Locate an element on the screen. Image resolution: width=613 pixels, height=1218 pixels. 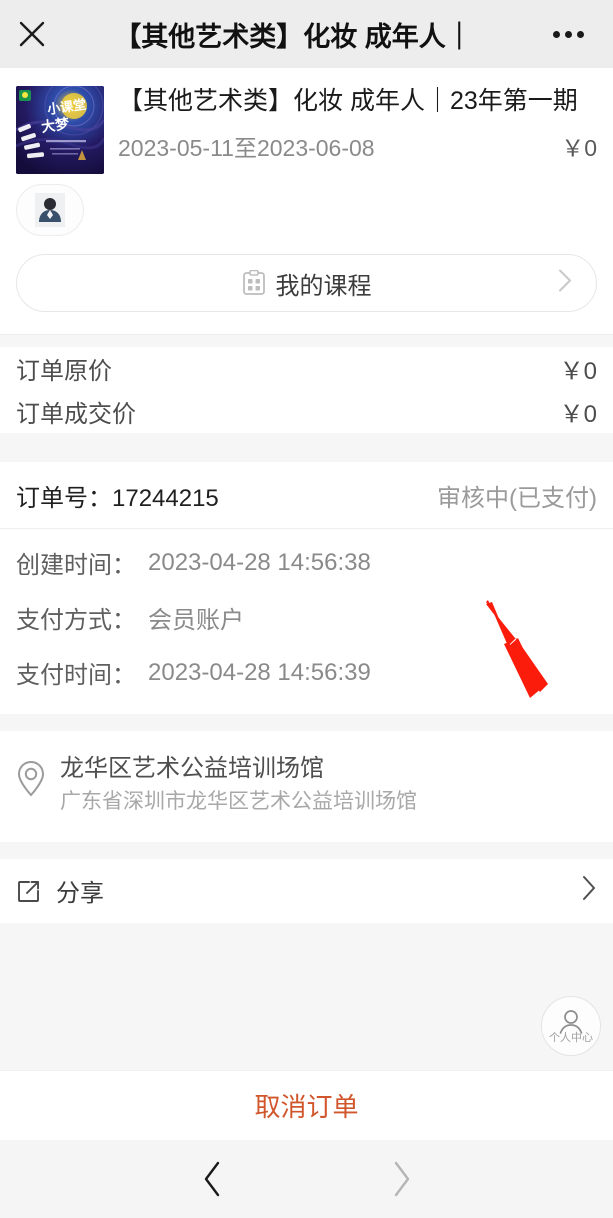
venue-name: 龙华区艺术公益培训场馆 is located at coordinates (192, 768).